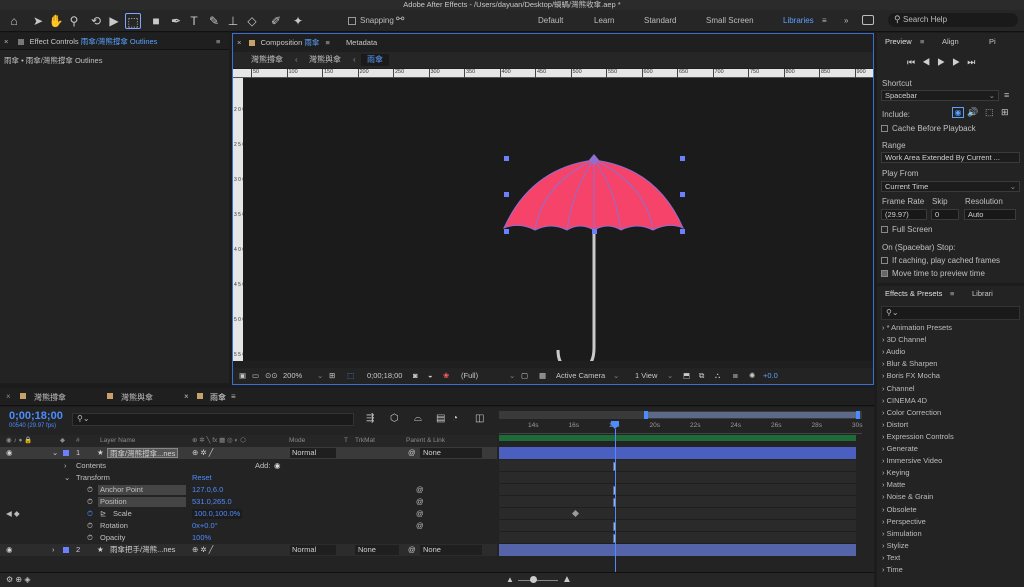 This screenshot has width=1024, height=587. What do you see at coordinates (735, 376) in the screenshot?
I see `3d-renderer-icon: ⧈` at bounding box center [735, 376].